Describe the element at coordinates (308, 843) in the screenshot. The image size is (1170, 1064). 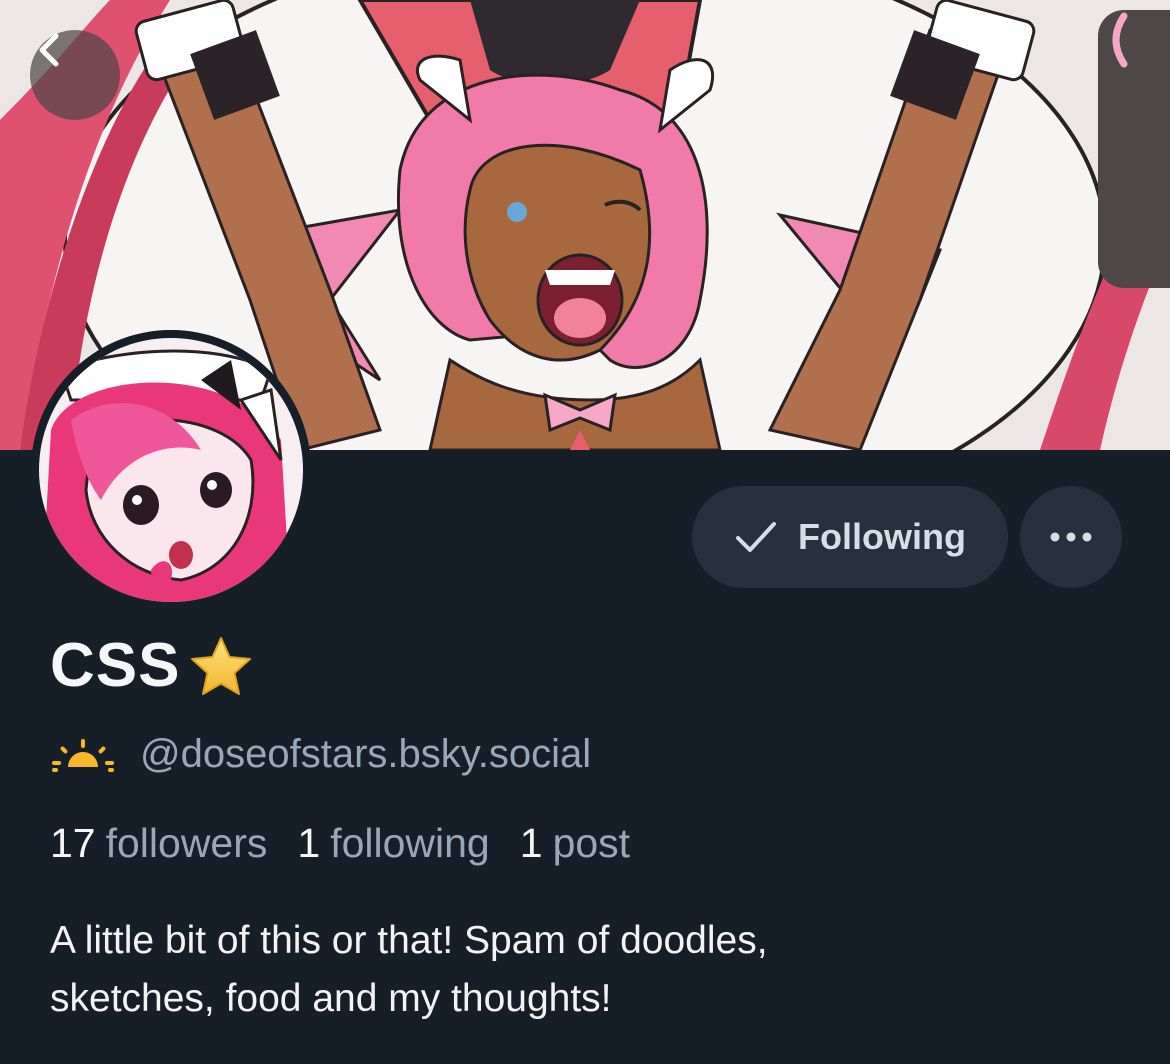
I see `following-count: 1` at that location.